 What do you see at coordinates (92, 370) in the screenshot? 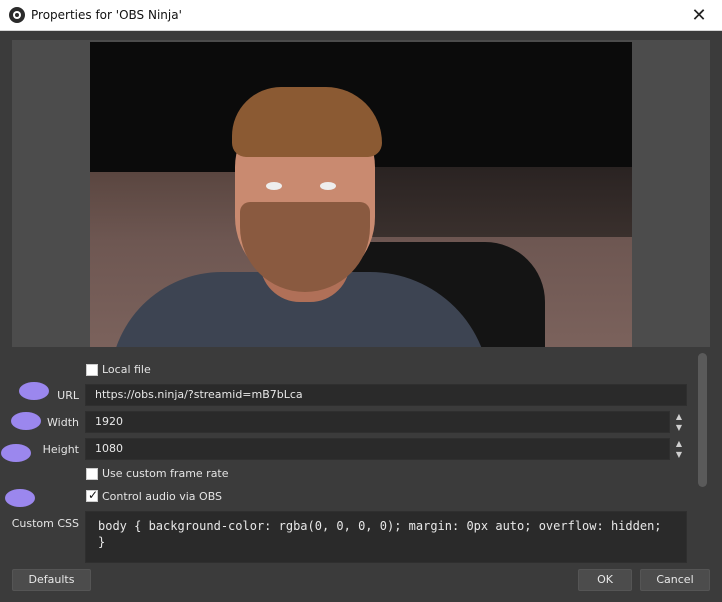
I see `local-file-checkbox` at bounding box center [92, 370].